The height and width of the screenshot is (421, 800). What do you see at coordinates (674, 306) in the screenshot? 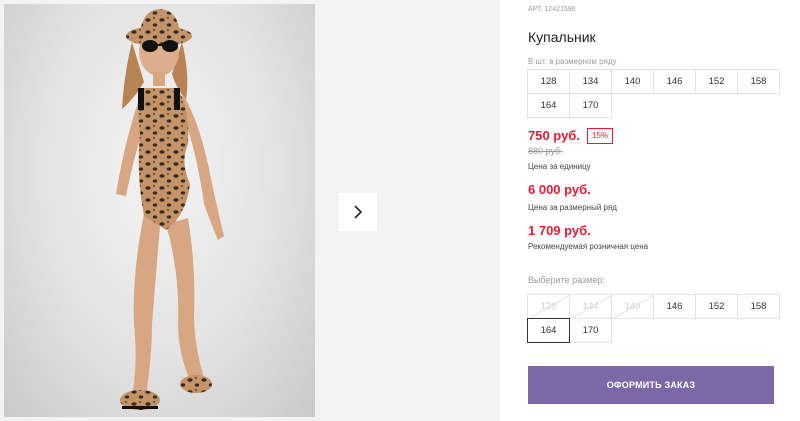
I see `size-option: 146` at bounding box center [674, 306].